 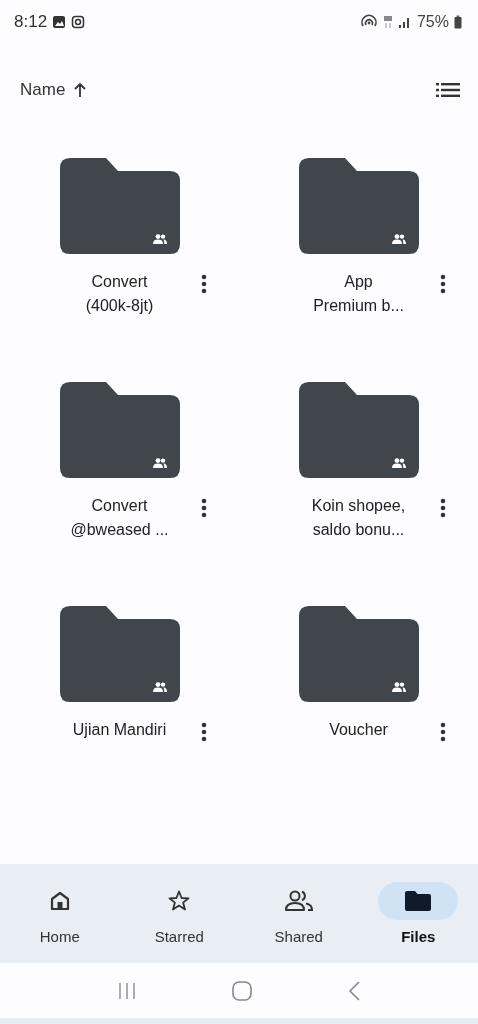 What do you see at coordinates (458, 22) in the screenshot?
I see `battery-icon` at bounding box center [458, 22].